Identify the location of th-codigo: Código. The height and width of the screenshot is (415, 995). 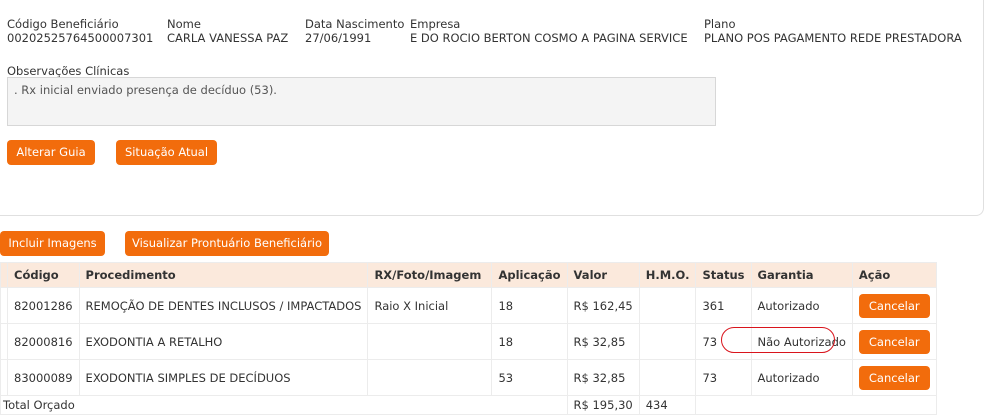
(43, 275).